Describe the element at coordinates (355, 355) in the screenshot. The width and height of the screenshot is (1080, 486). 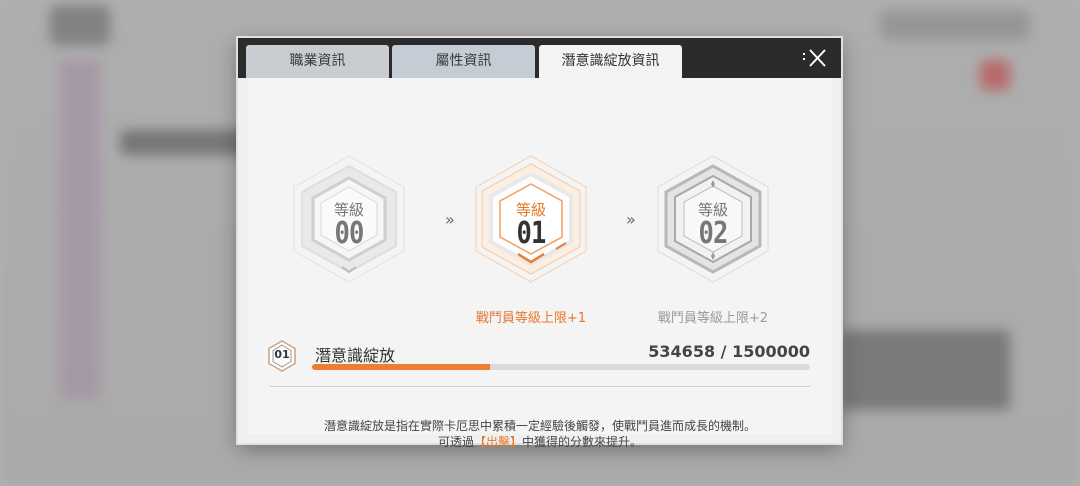
I see `progress-title: 潛意識綻放` at that location.